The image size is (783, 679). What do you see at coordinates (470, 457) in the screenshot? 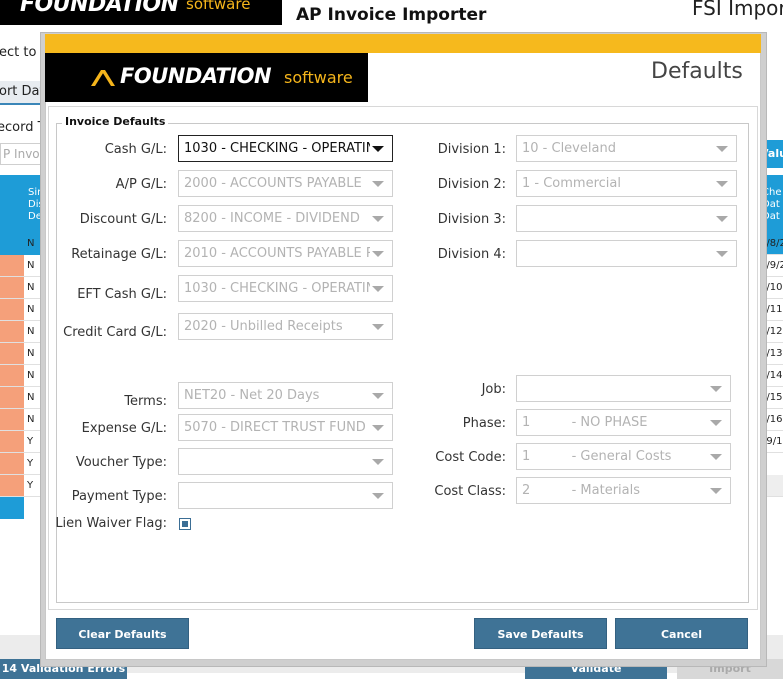
I see `cost-code-label: Cost Code:` at bounding box center [470, 457].